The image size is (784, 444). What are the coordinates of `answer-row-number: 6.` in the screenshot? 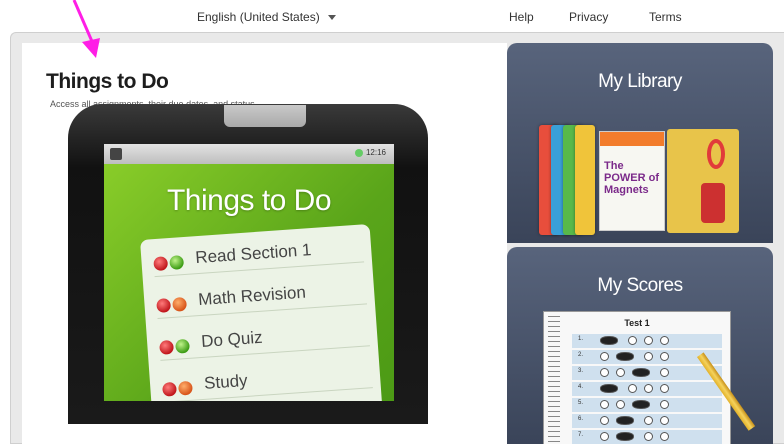 It's located at (581, 419).